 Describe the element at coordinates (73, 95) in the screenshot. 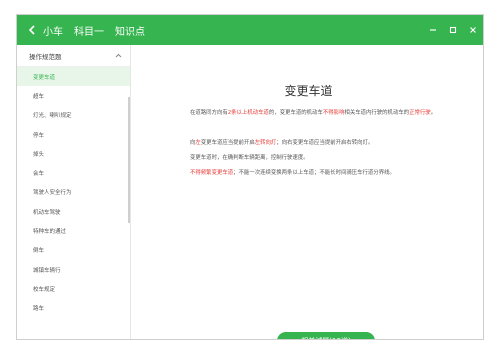

I see `sidebar-item-overtake: 超车` at that location.